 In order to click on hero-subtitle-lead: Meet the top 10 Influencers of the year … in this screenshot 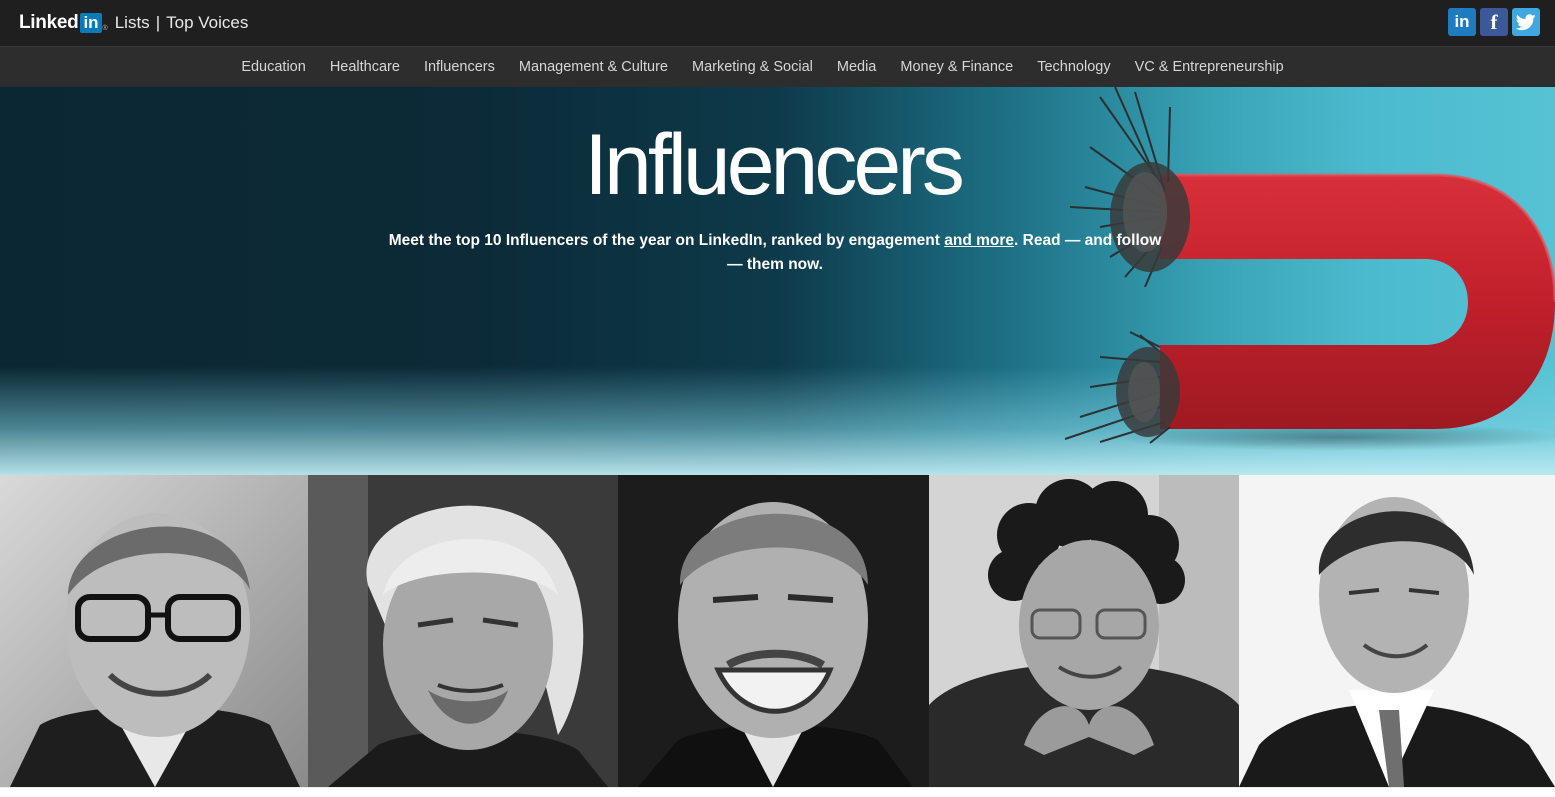, I will do `click(666, 240)`.